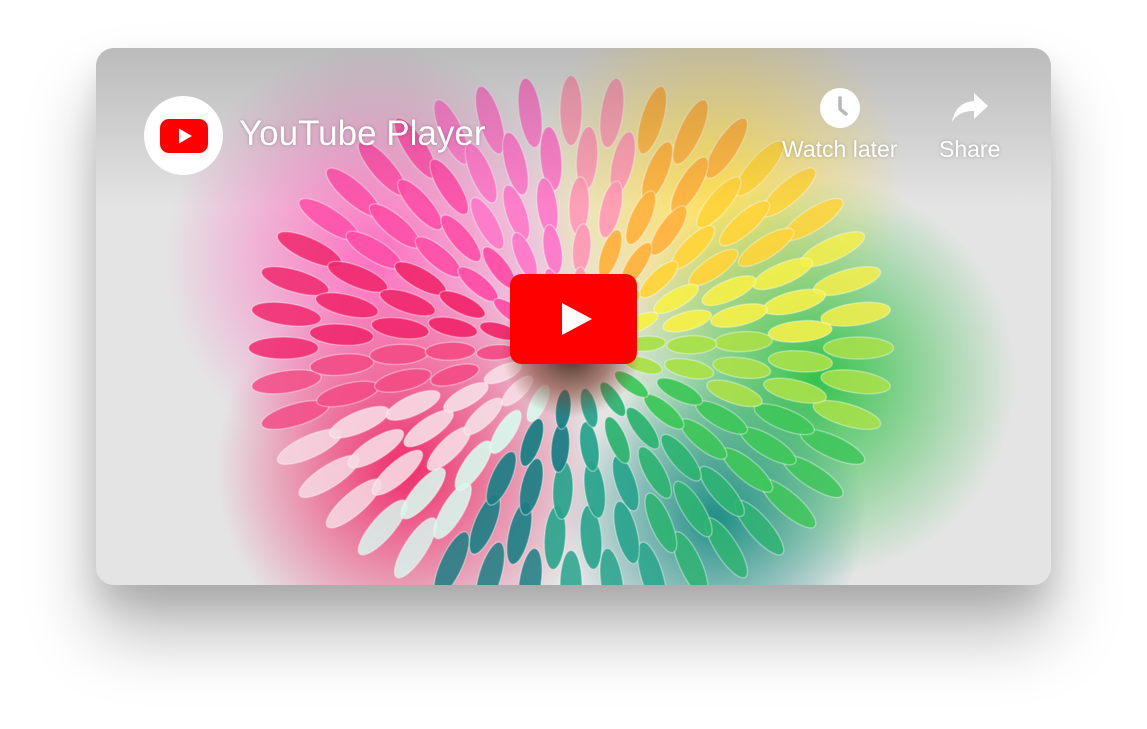 This screenshot has width=1147, height=729. What do you see at coordinates (573, 319) in the screenshot?
I see `play-button` at bounding box center [573, 319].